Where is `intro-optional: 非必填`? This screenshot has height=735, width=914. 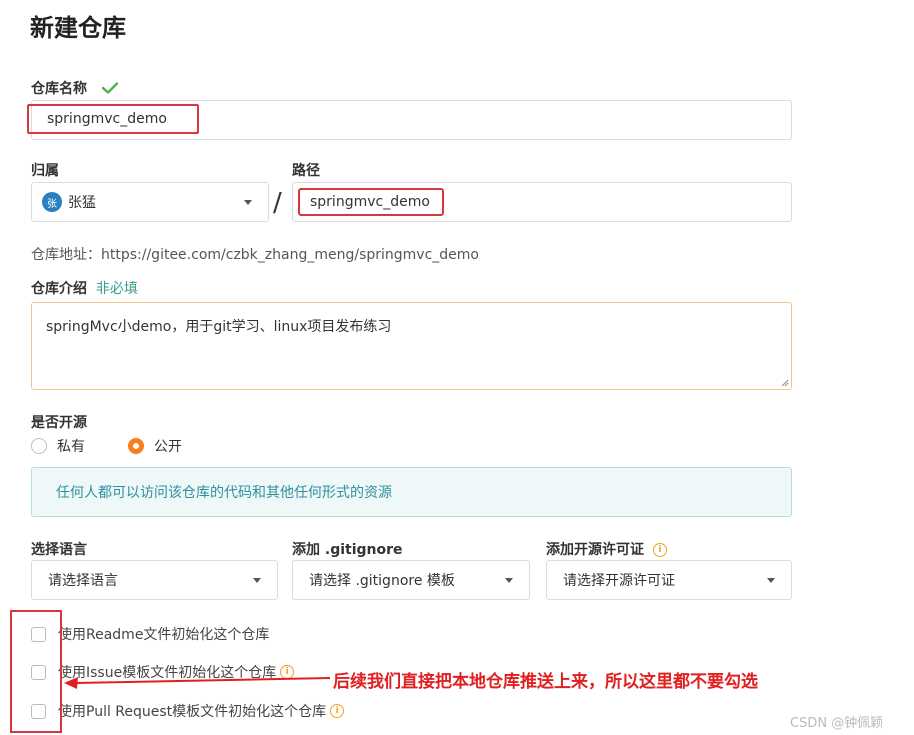
intro-optional: 非必填 is located at coordinates (116, 289).